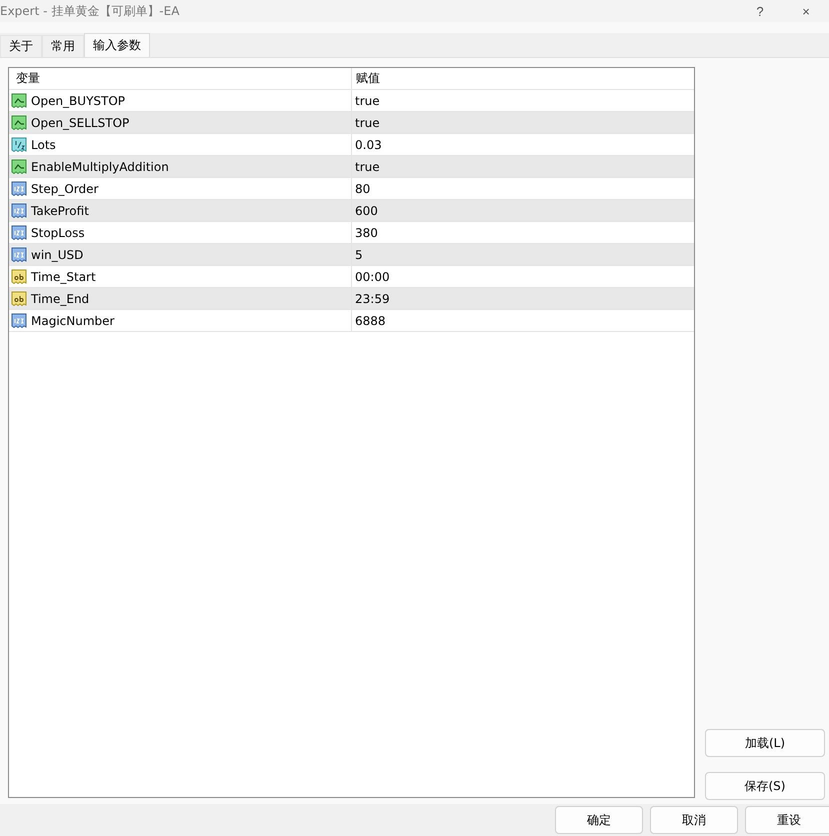  What do you see at coordinates (63, 277) in the screenshot?
I see `parameter-name: Time_Start` at bounding box center [63, 277].